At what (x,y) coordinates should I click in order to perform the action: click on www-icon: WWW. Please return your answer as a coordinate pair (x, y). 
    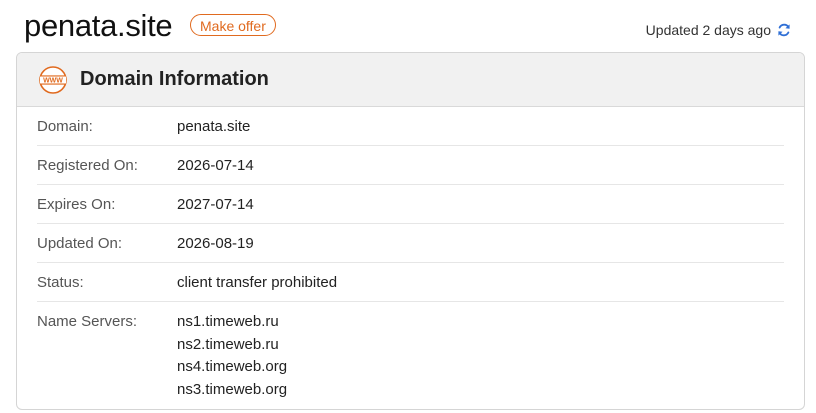
    Looking at the image, I should click on (53, 80).